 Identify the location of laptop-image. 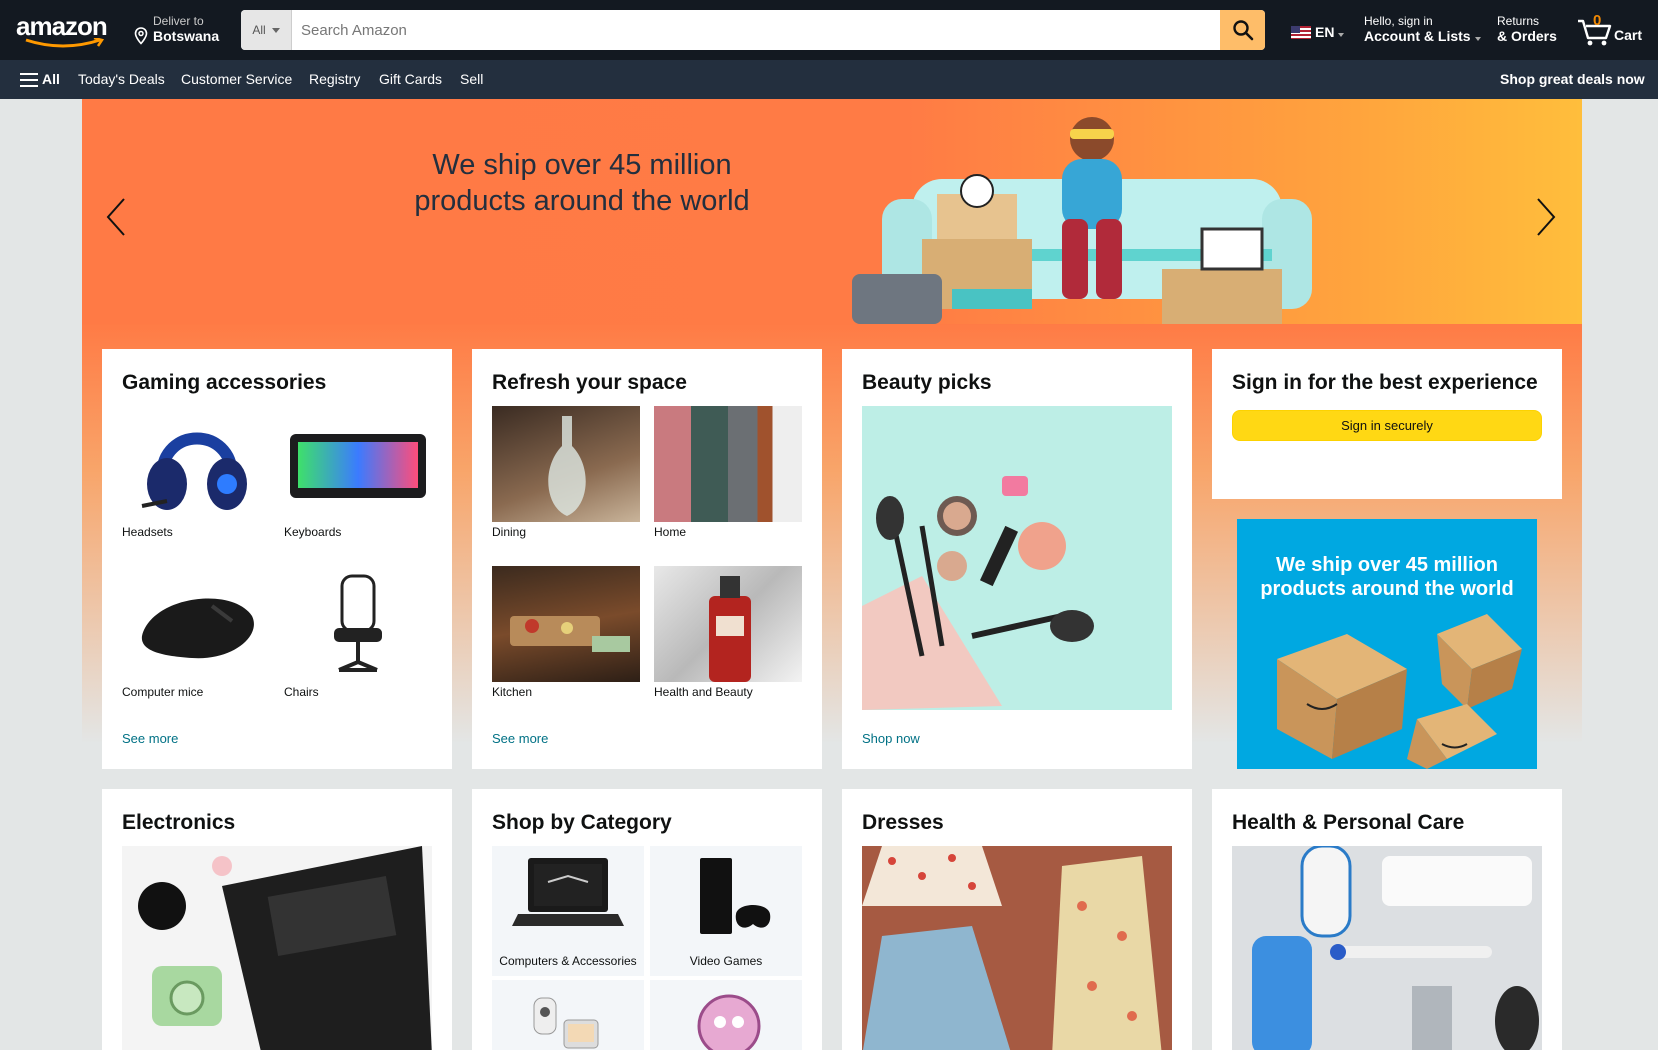
(568, 892).